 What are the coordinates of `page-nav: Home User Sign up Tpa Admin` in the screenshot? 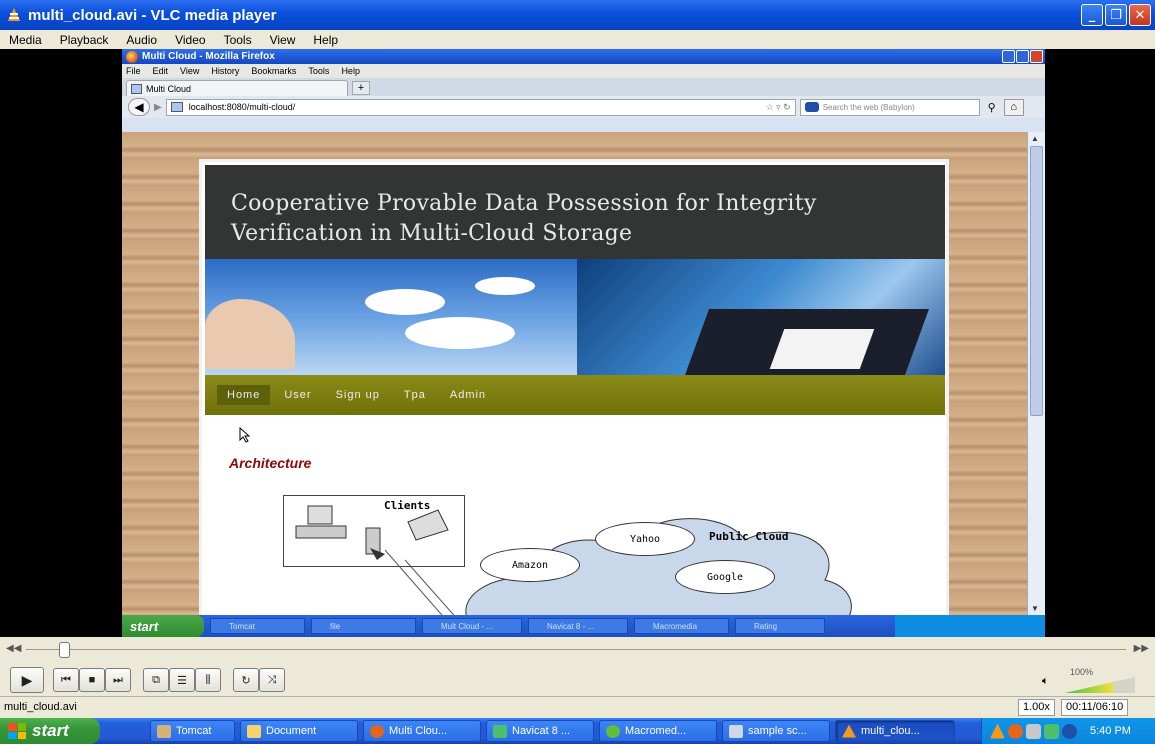 It's located at (575, 395).